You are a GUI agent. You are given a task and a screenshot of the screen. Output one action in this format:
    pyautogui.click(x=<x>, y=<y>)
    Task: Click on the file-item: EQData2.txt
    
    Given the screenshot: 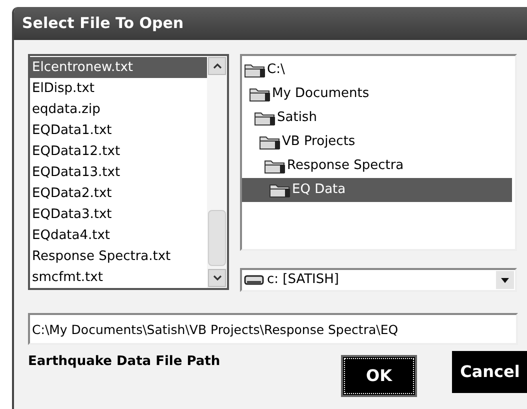 What is the action you would take?
    pyautogui.click(x=118, y=193)
    